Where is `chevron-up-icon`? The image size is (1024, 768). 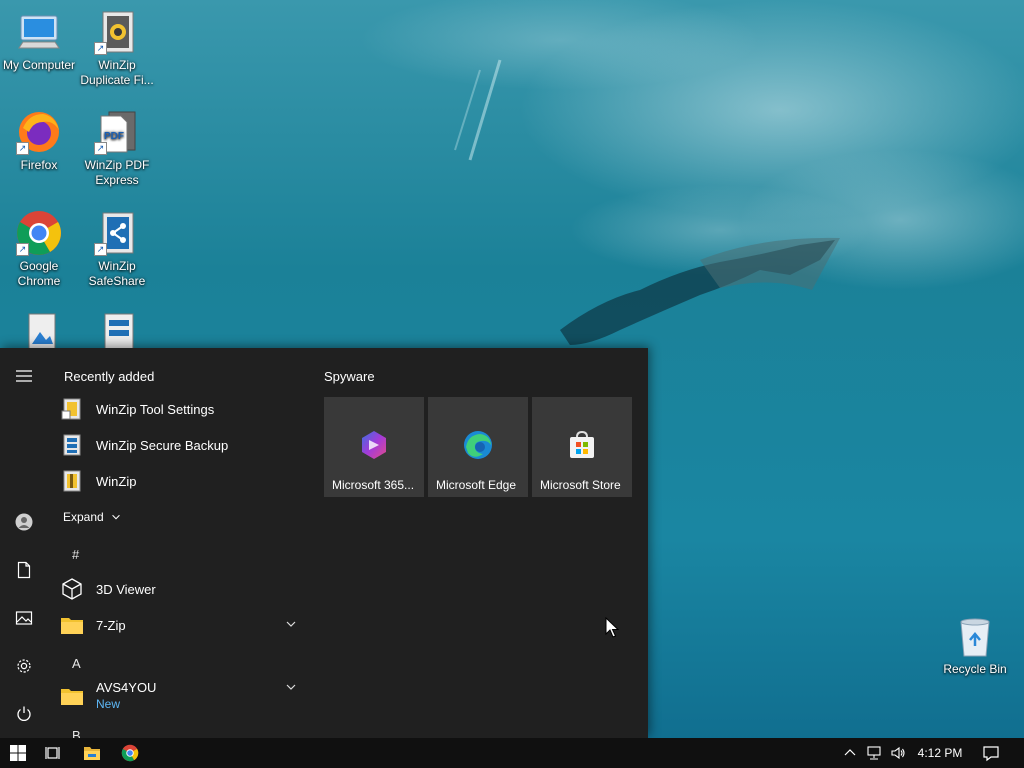
chevron-up-icon is located at coordinates (850, 752).